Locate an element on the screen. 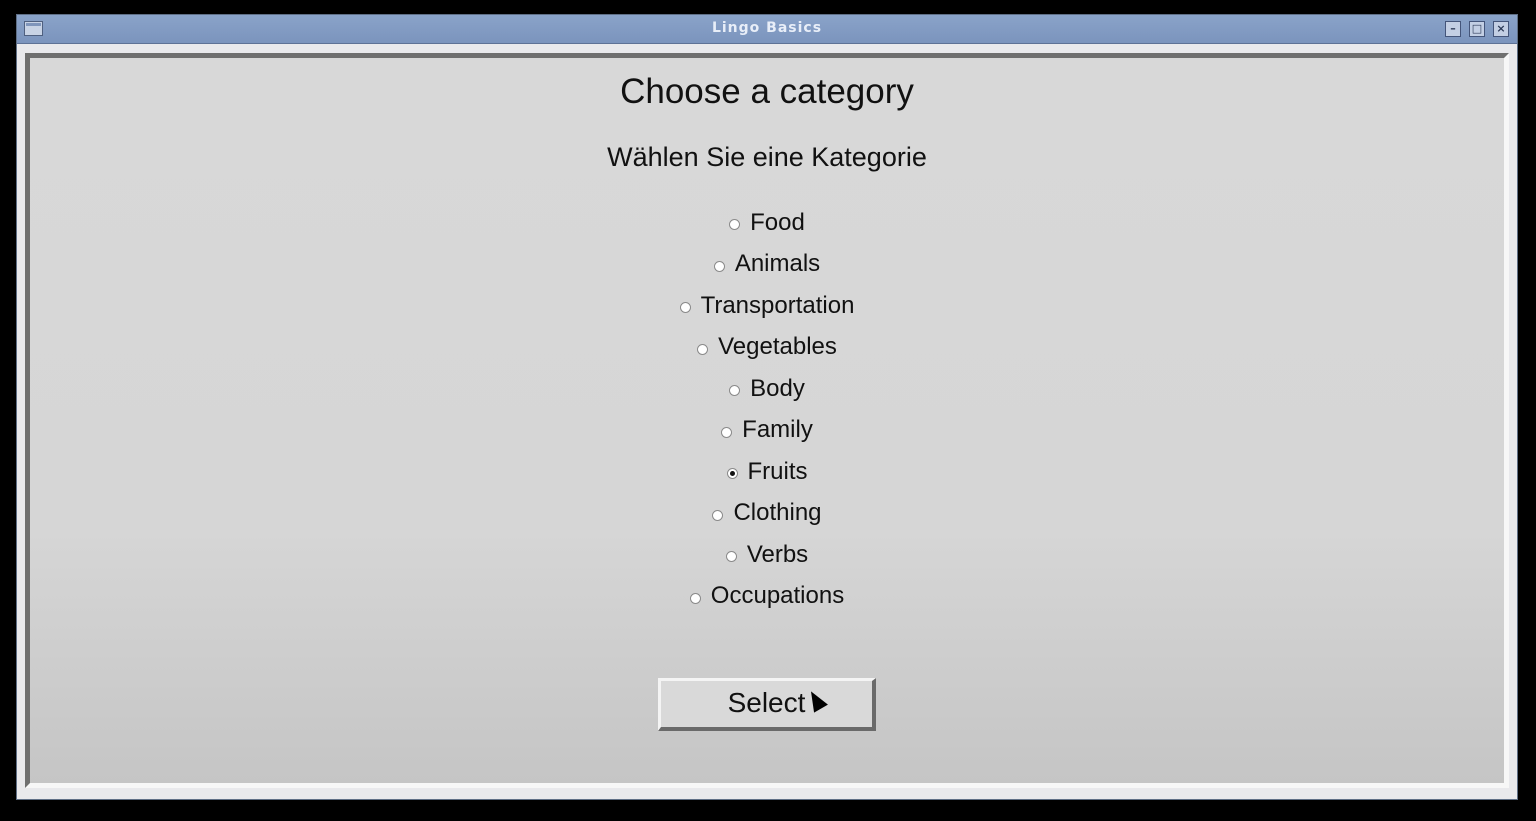 This screenshot has width=1536, height=821. category-option-transportation: Transportation is located at coordinates (767, 306).